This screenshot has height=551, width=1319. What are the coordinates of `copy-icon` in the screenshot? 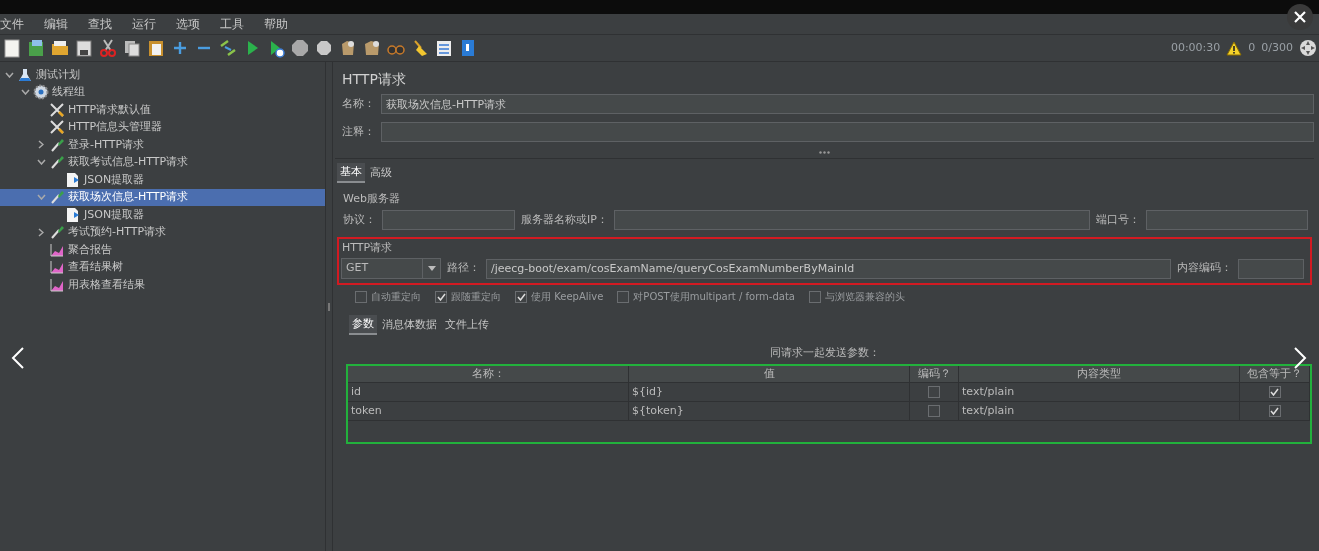 It's located at (132, 48).